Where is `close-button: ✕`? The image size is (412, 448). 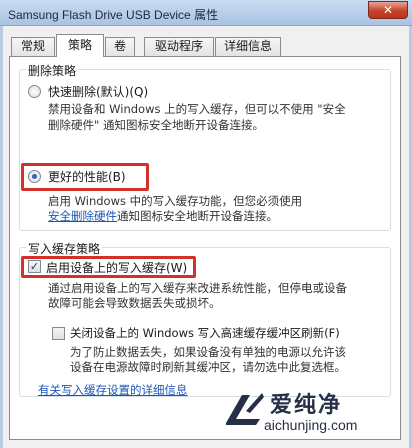 close-button: ✕ is located at coordinates (388, 10).